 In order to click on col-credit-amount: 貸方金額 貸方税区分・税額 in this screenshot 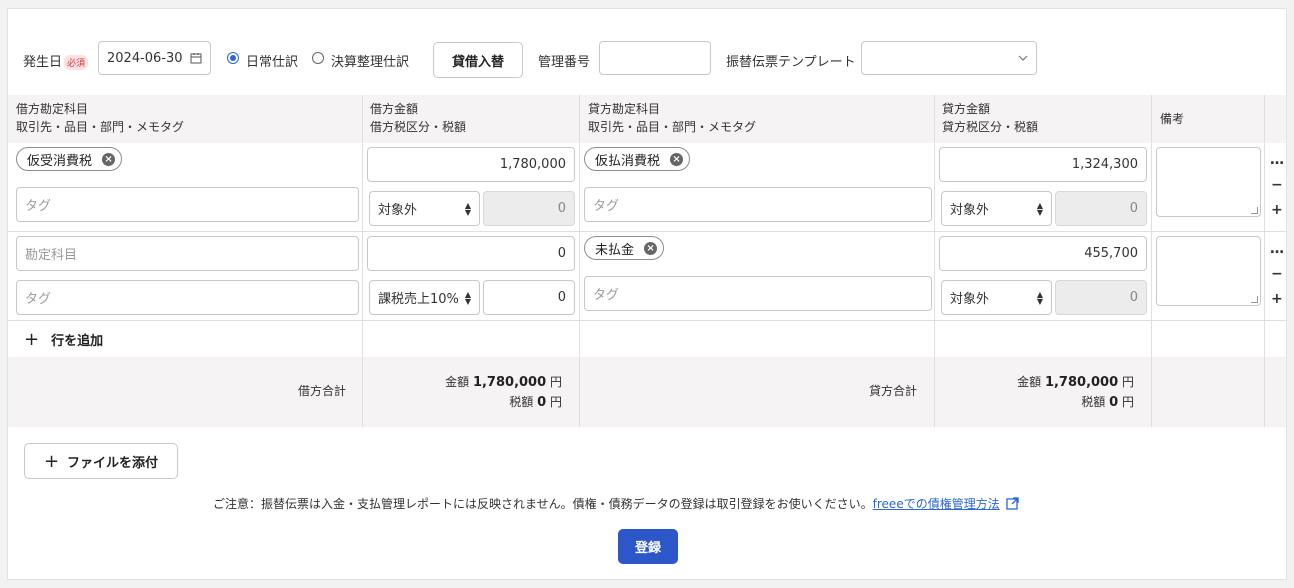, I will do `click(990, 118)`.